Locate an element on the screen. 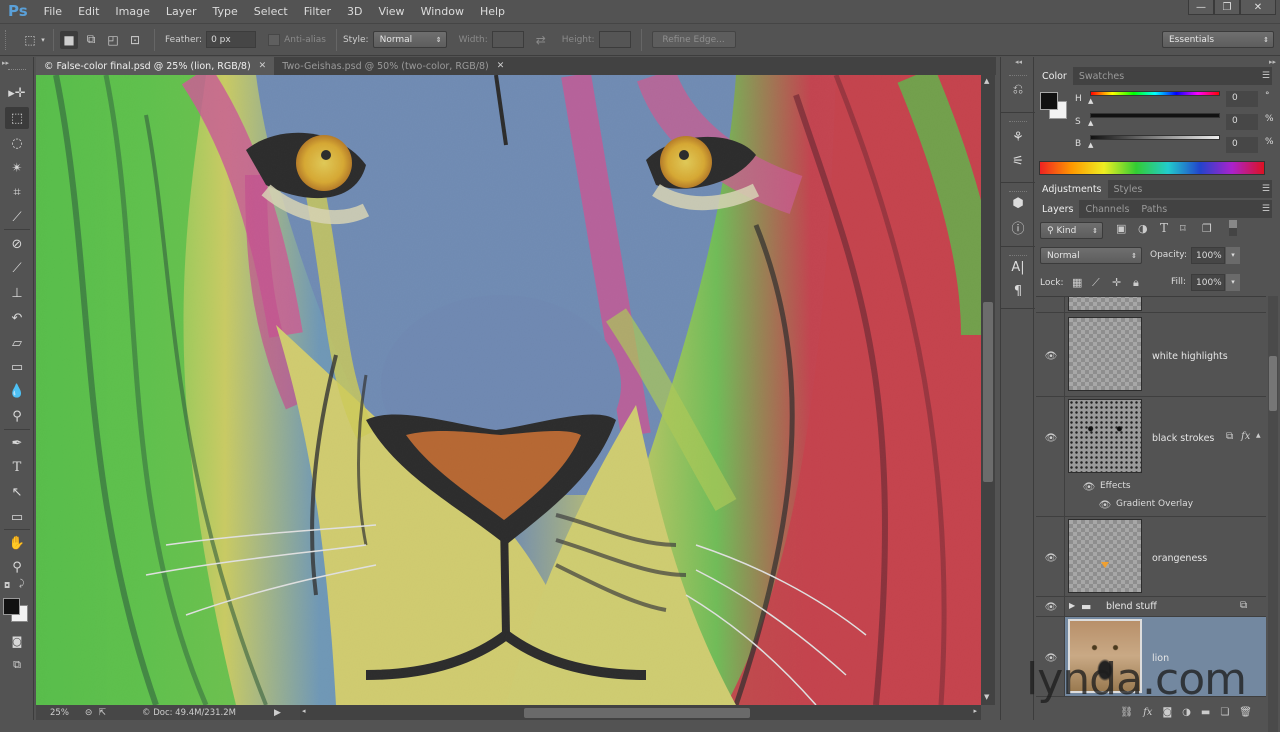 This screenshot has width=1280, height=732. fx-icon: fx is located at coordinates (1245, 436).